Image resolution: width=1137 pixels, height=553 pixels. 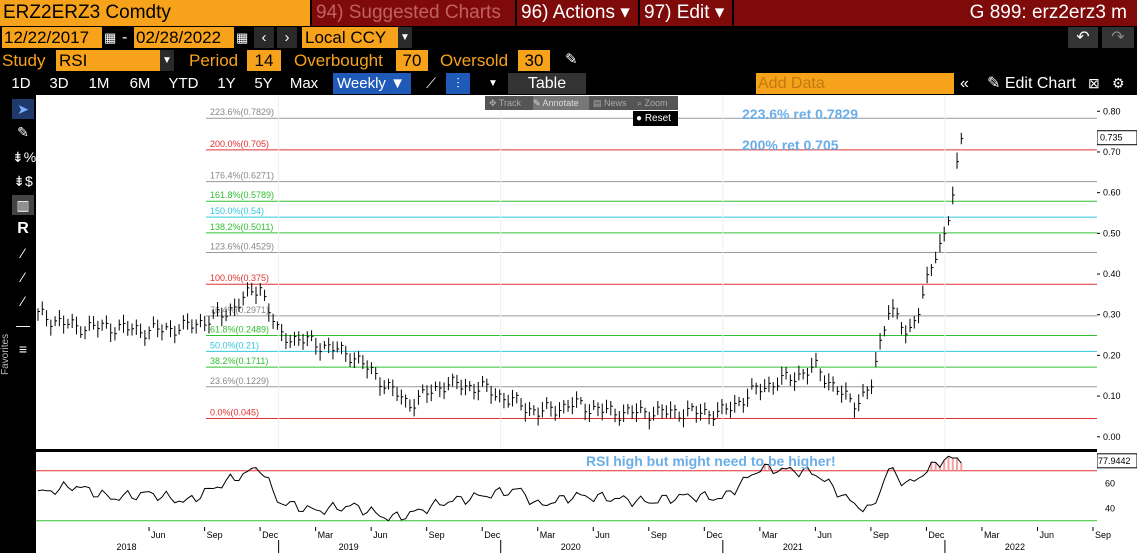 What do you see at coordinates (23, 253) in the screenshot?
I see `trendline-icon: ⁄` at bounding box center [23, 253].